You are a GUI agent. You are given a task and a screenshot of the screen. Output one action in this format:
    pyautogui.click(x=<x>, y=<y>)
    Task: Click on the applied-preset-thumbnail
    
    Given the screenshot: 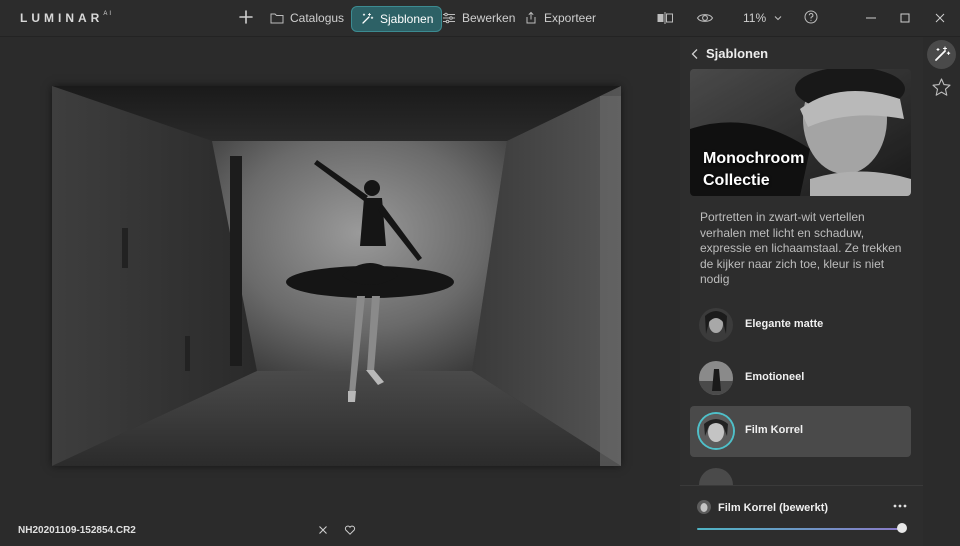 What is the action you would take?
    pyautogui.click(x=704, y=507)
    